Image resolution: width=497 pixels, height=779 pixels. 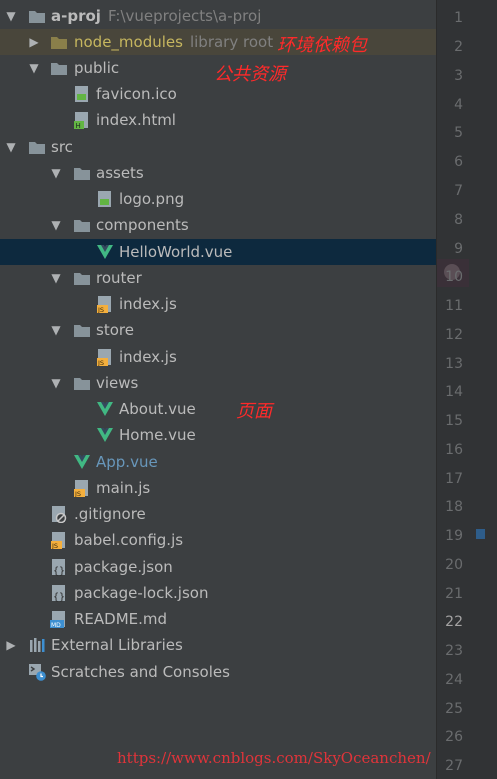 I want to click on tree-row-src: ▼ src, so click(x=218, y=147).